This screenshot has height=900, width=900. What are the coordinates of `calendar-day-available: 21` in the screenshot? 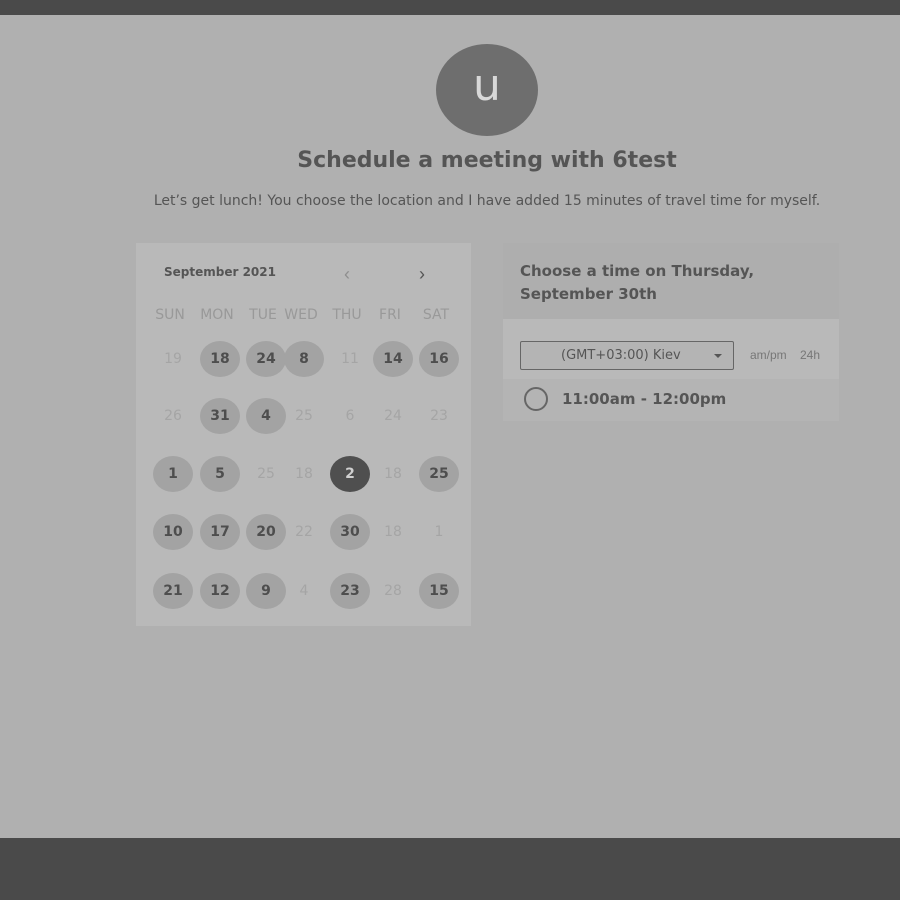 It's located at (173, 591).